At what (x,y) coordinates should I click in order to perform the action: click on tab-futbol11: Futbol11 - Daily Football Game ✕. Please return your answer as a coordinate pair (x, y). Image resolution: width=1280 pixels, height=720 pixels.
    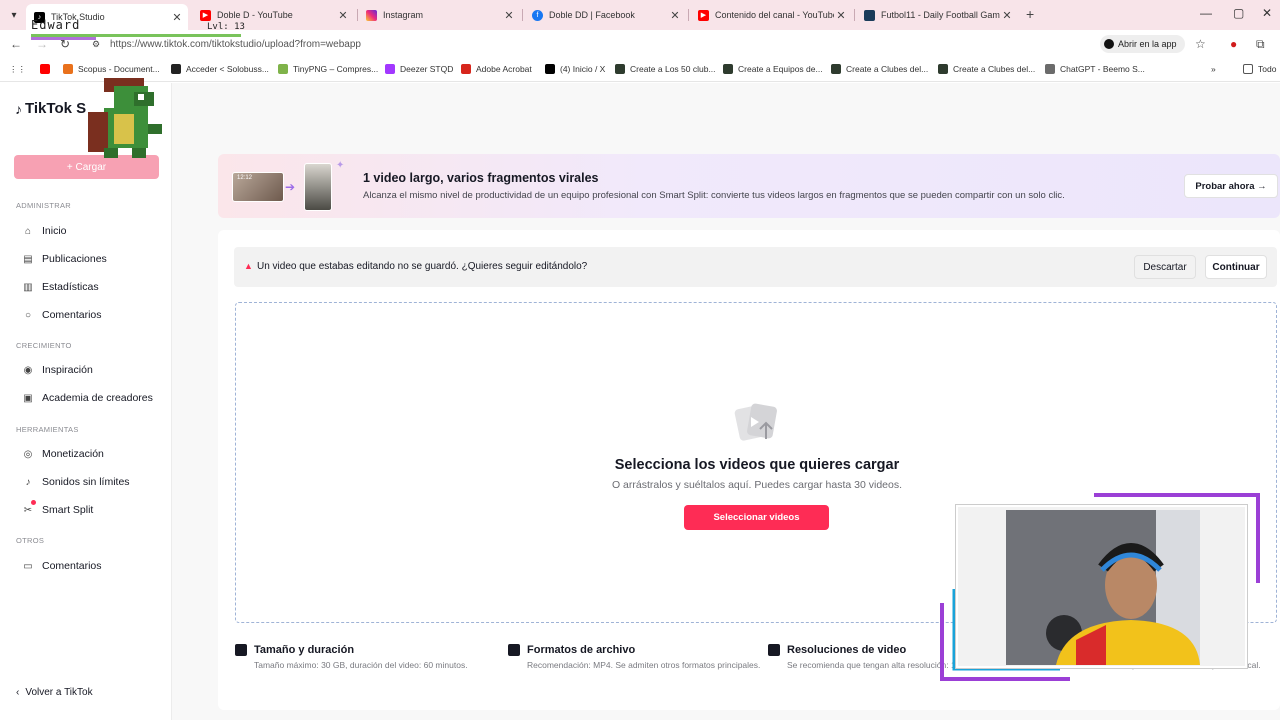
    Looking at the image, I should click on (937, 15).